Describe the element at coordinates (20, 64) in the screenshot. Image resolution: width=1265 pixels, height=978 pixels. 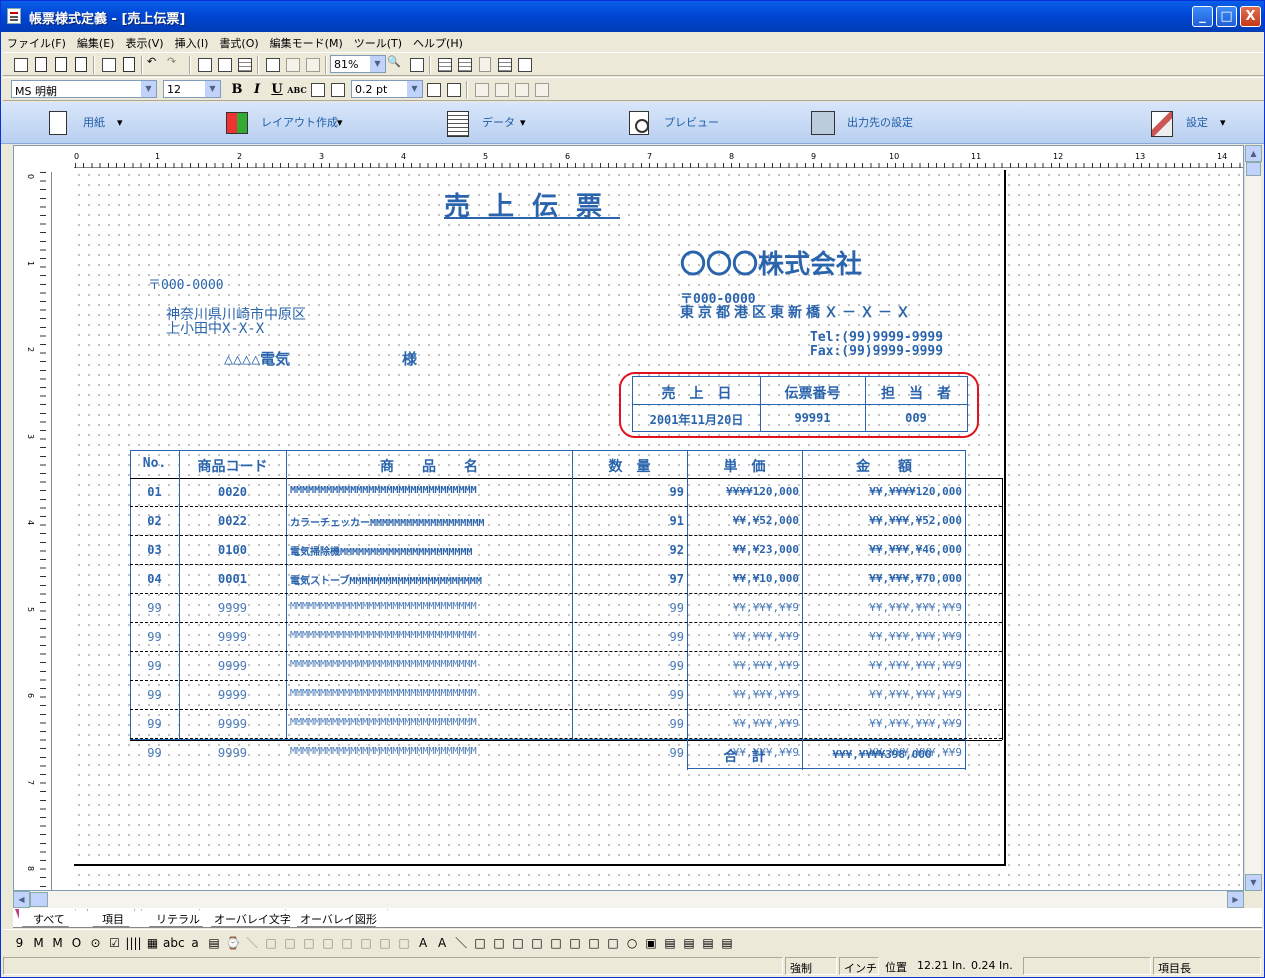
I see `save-icon` at that location.